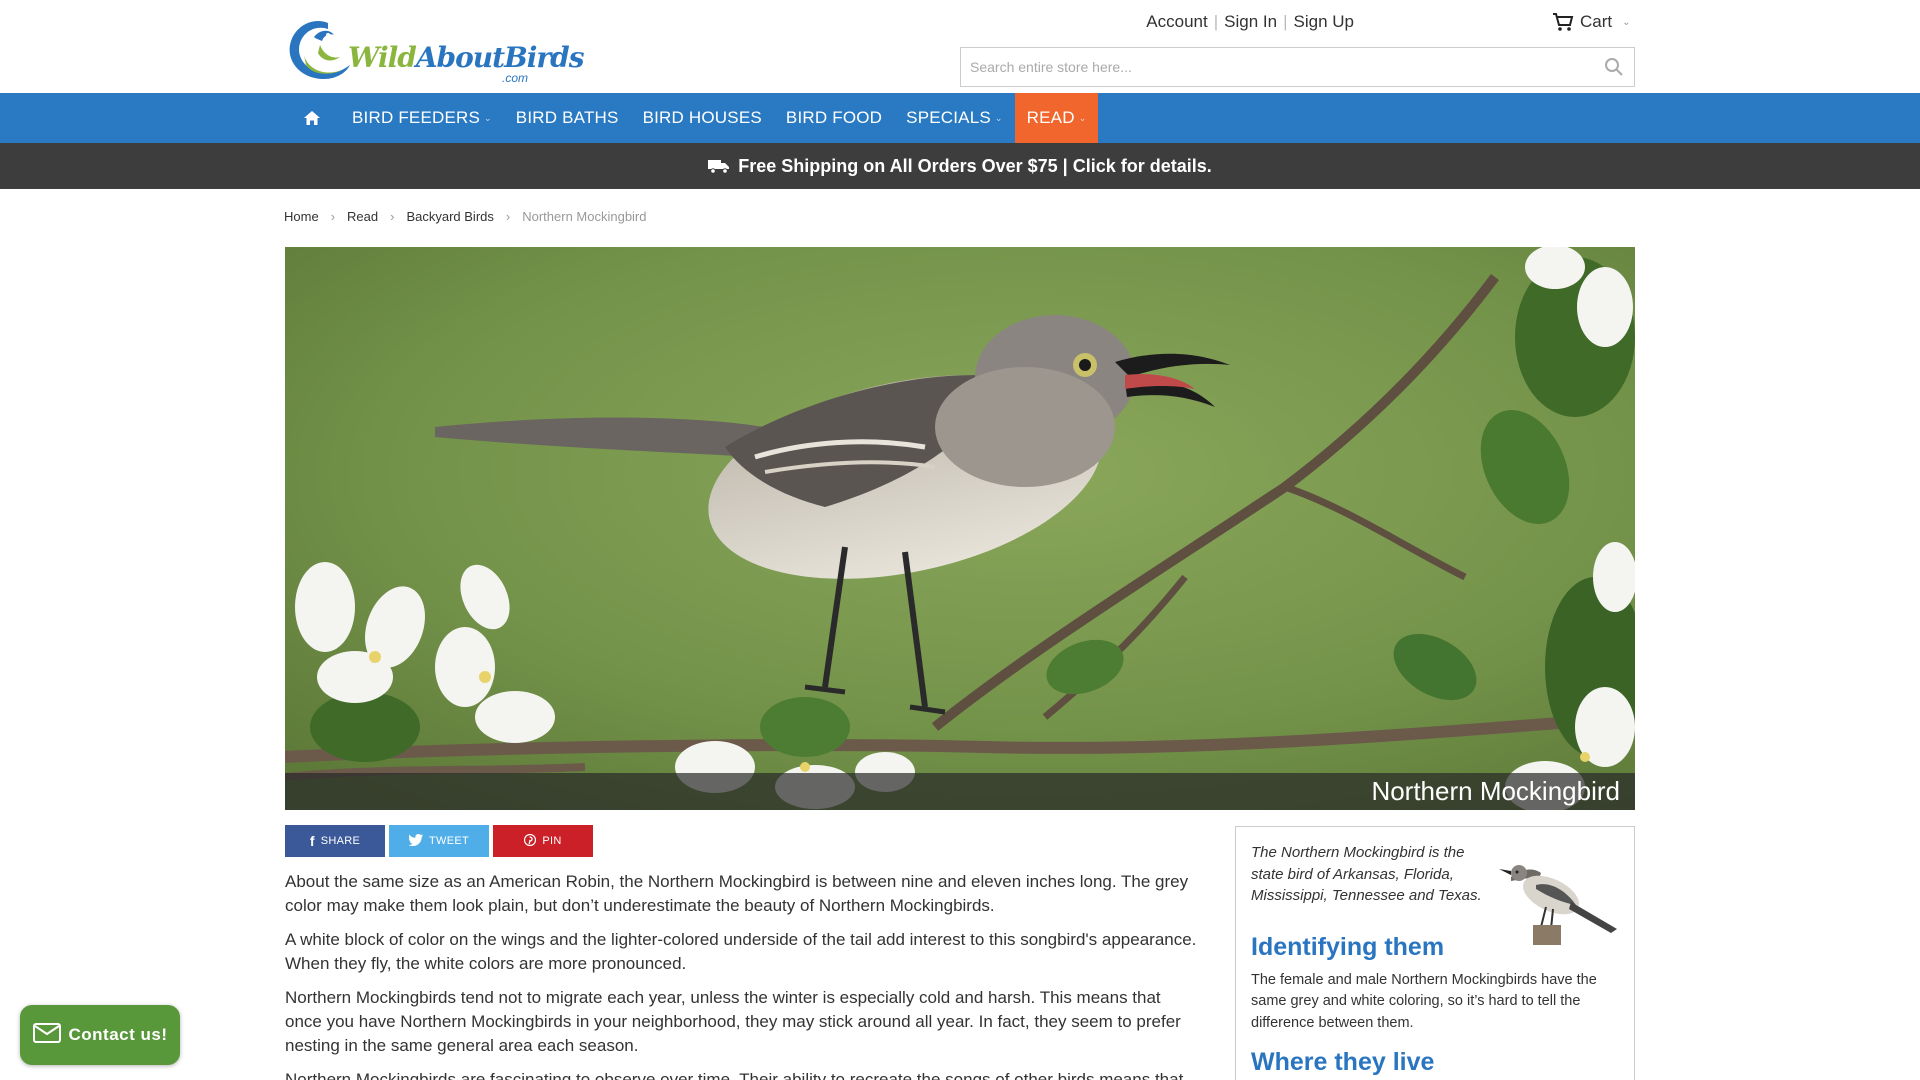 This screenshot has width=1920, height=1080. I want to click on twitter-share-button: TWEET, so click(439, 841).